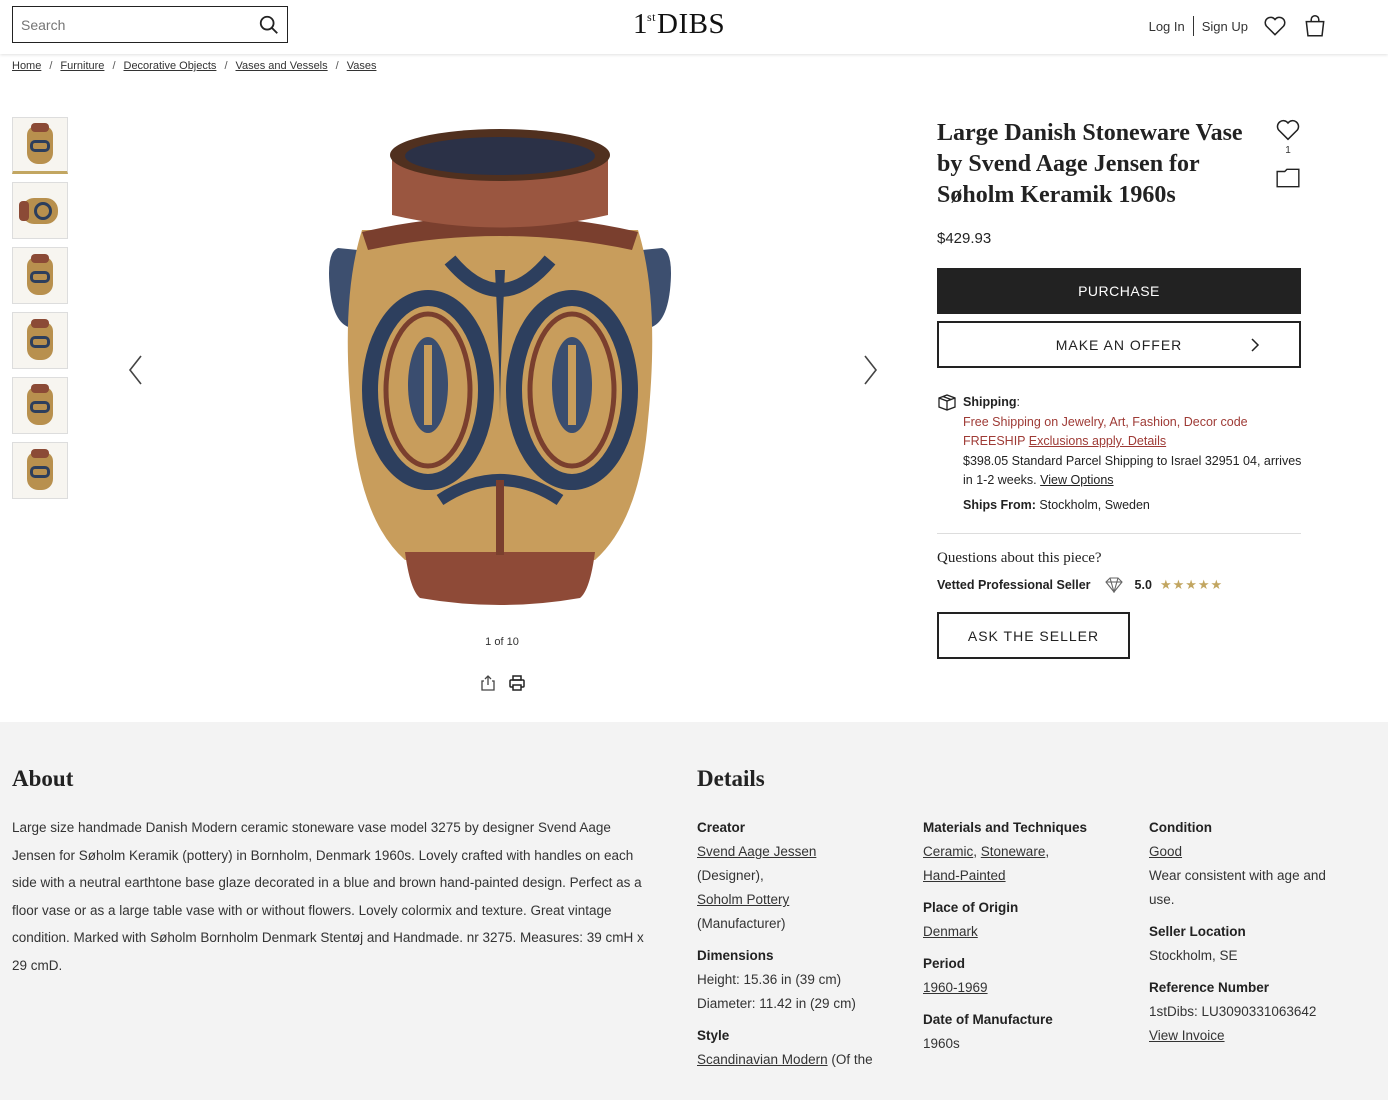 This screenshot has height=1100, width=1388. What do you see at coordinates (136, 370) in the screenshot?
I see `prev-image-arrow` at bounding box center [136, 370].